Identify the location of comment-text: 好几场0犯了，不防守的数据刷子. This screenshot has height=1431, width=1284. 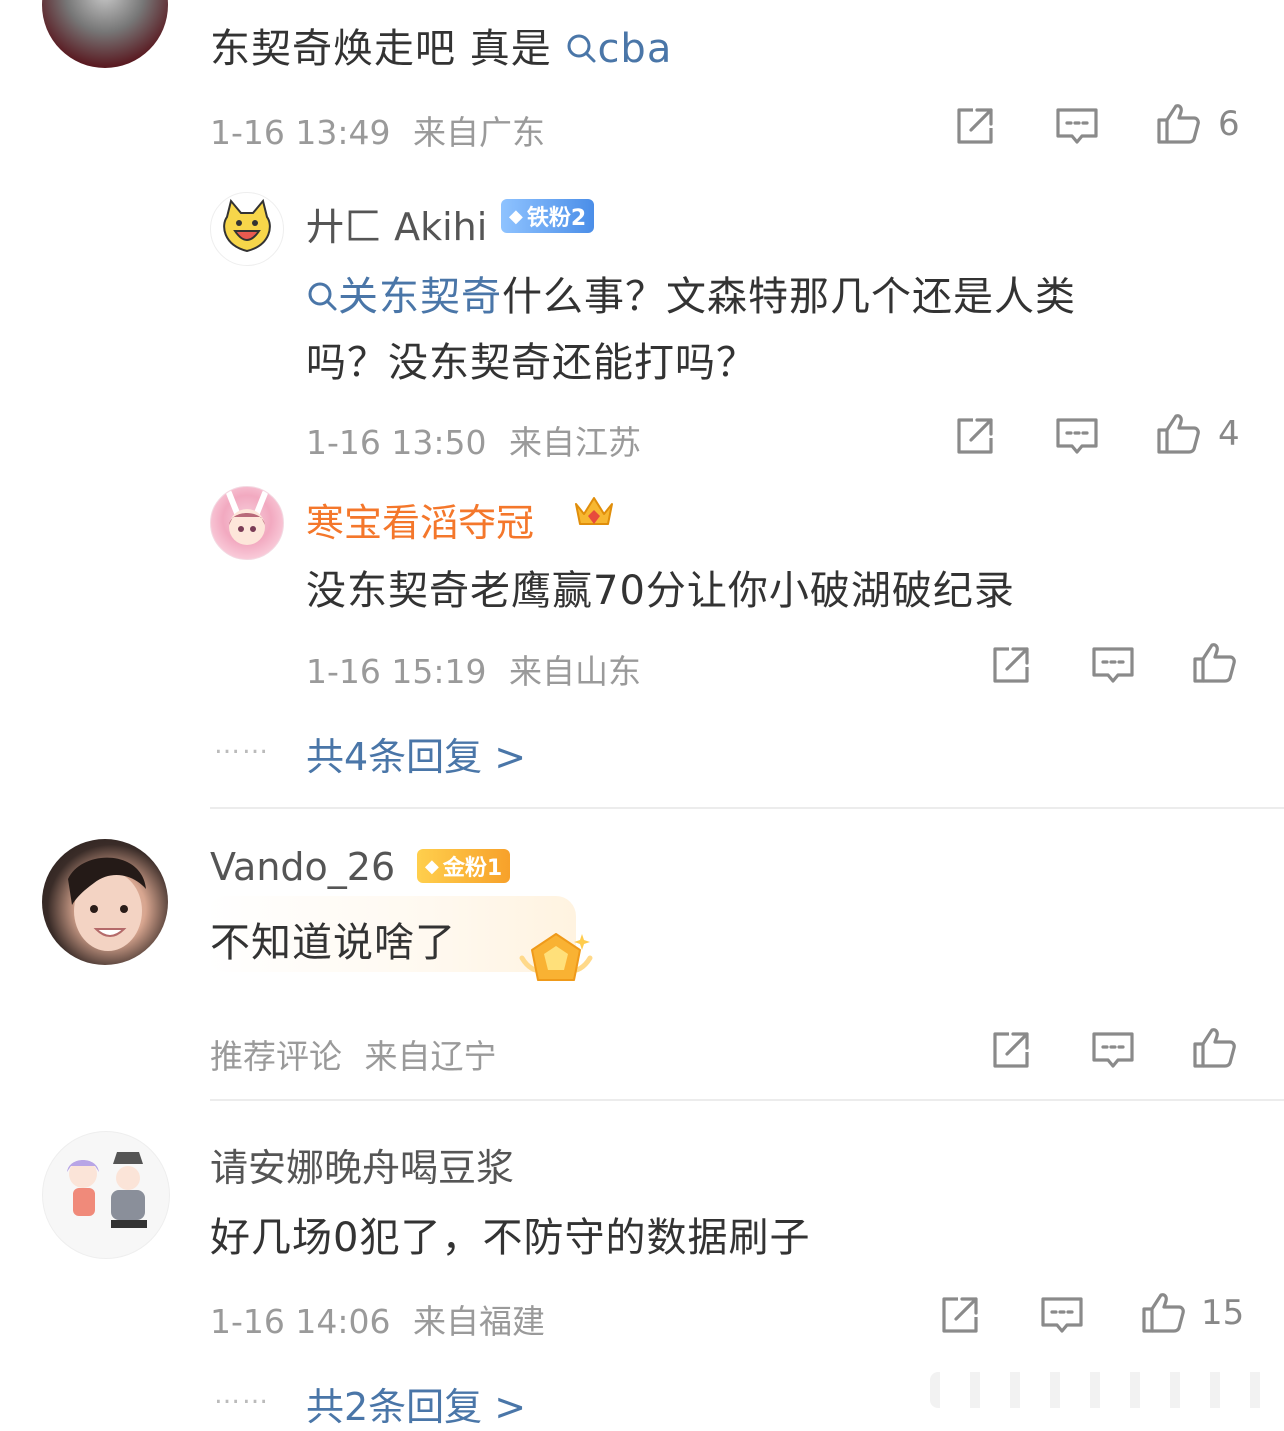
(510, 1238).